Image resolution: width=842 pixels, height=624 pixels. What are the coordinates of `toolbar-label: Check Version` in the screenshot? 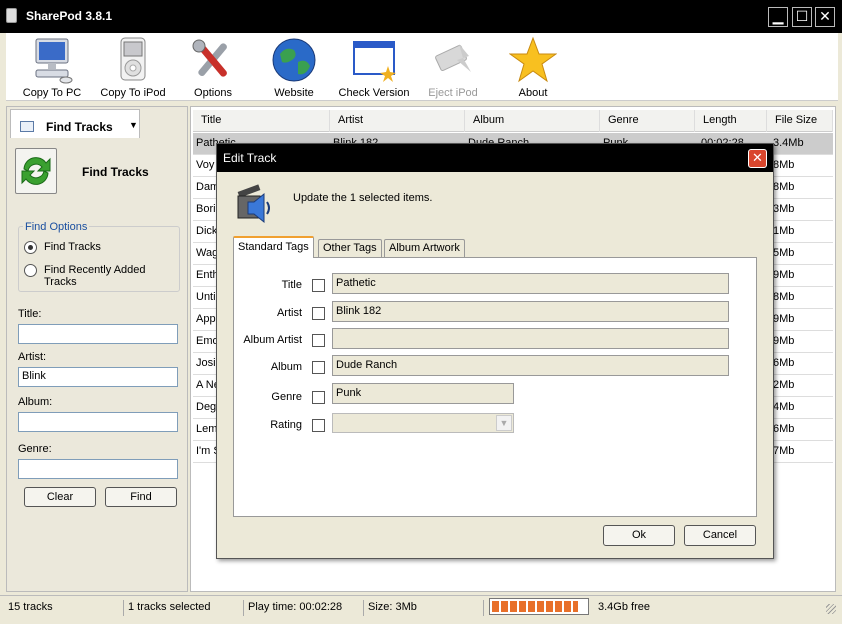 It's located at (374, 93).